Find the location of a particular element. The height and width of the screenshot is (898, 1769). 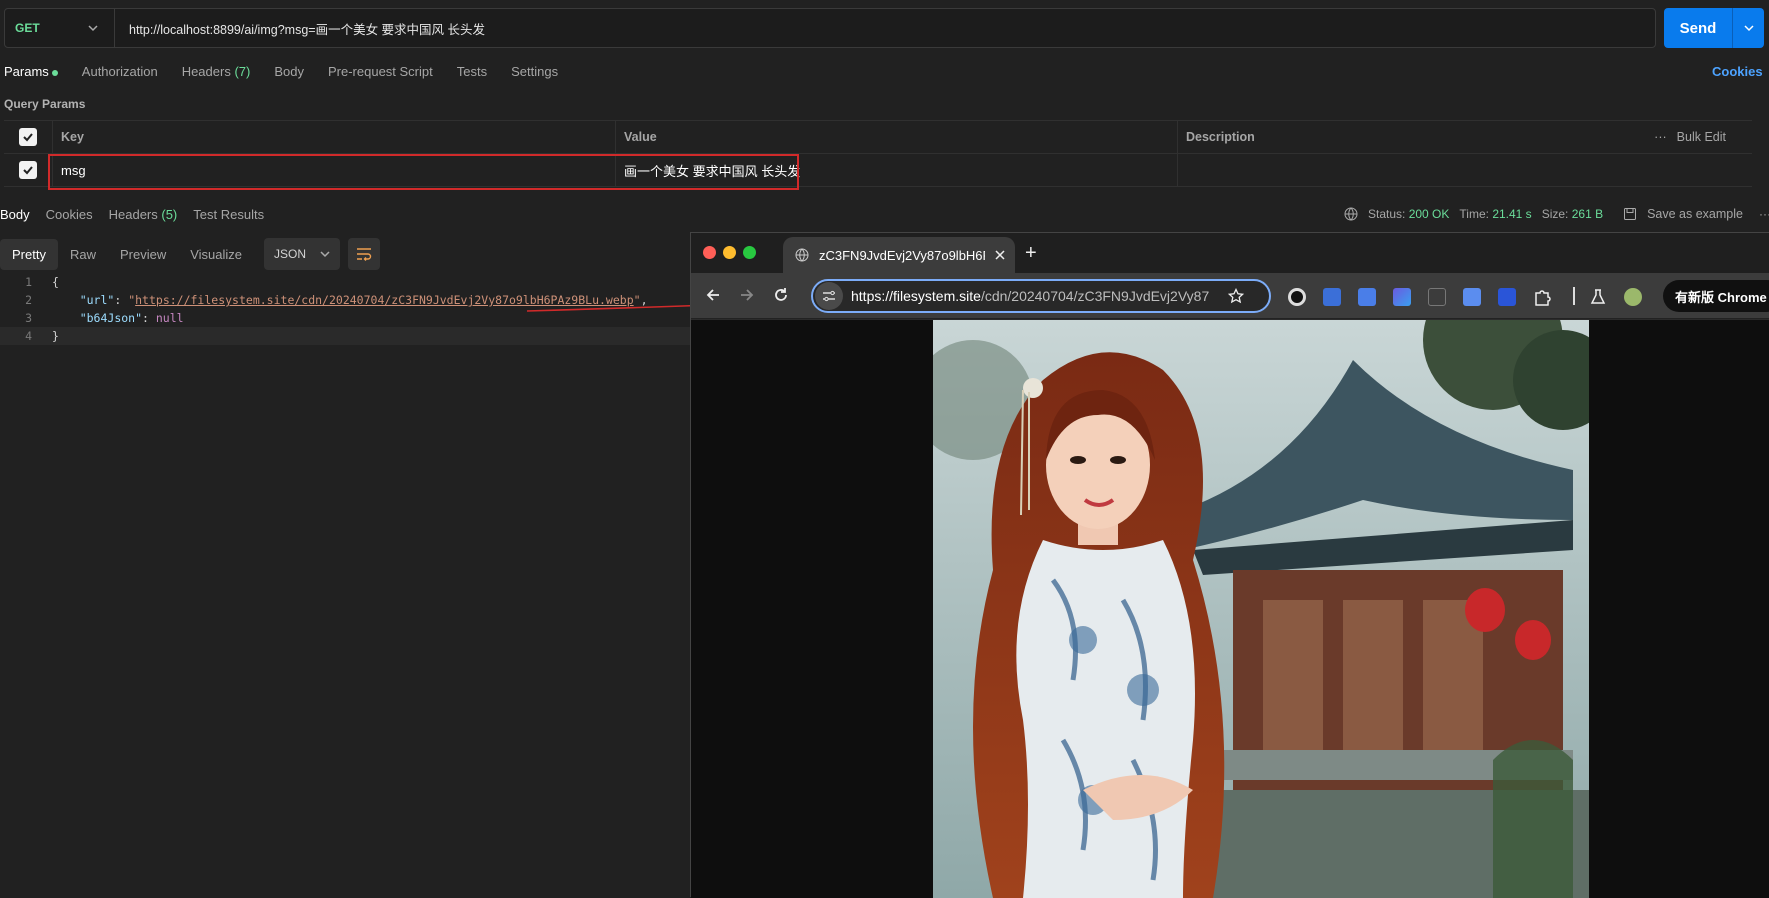

query-params-title: Query Params is located at coordinates (45, 104).